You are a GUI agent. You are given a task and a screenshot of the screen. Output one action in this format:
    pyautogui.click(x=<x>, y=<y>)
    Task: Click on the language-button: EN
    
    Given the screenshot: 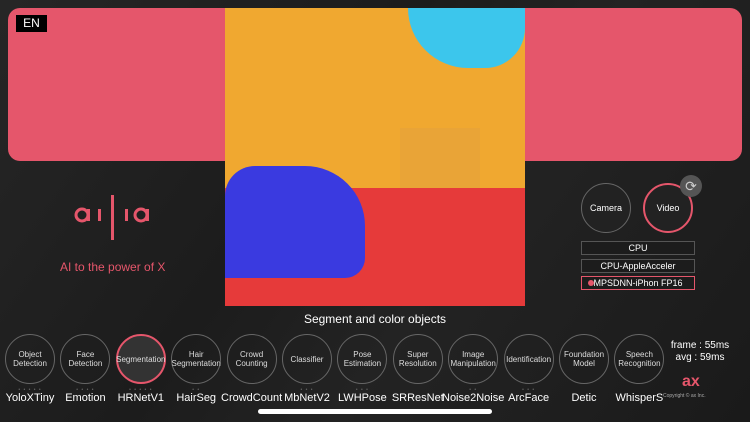 What is the action you would take?
    pyautogui.click(x=31, y=23)
    